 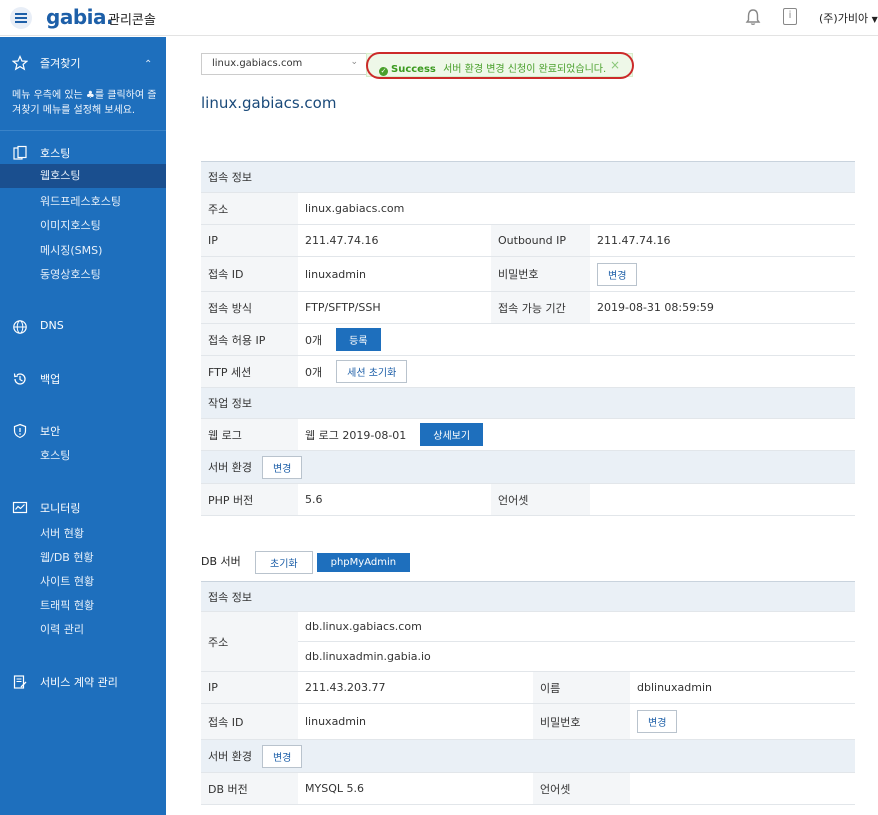 What do you see at coordinates (394, 274) in the screenshot?
I see `login-id-value: linuxadmin` at bounding box center [394, 274].